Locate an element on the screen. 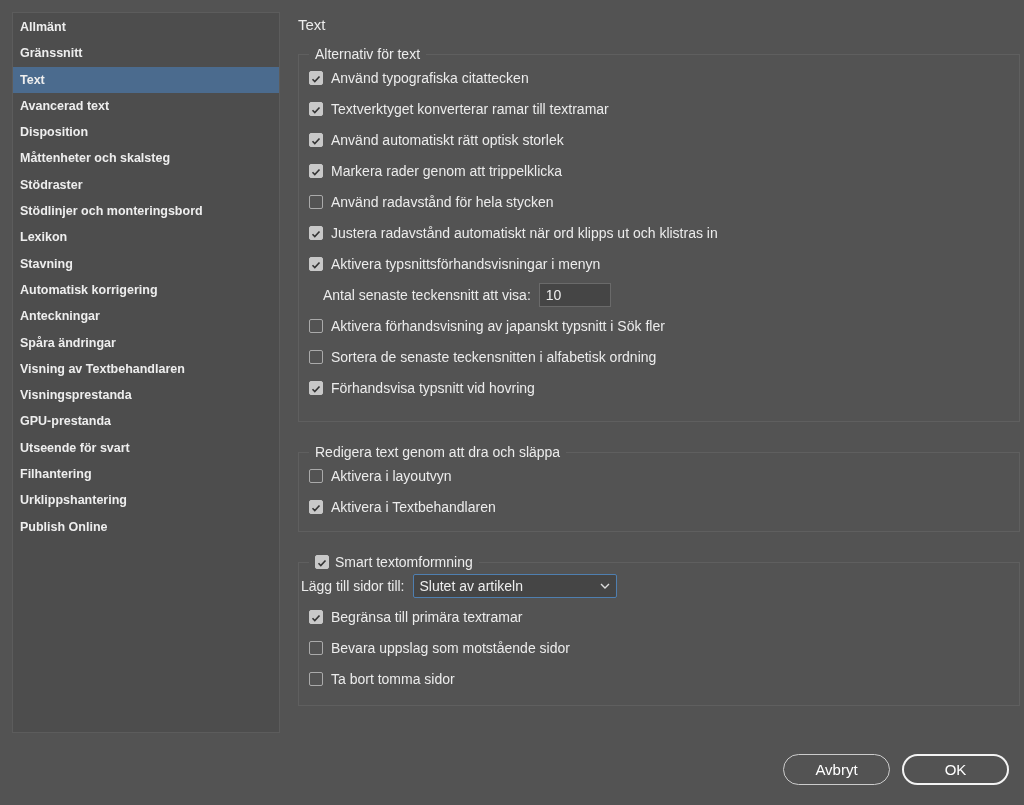 This screenshot has height=805, width=1024. checkbox-label: Använd automatiskt rätt optisk storlek is located at coordinates (447, 139).